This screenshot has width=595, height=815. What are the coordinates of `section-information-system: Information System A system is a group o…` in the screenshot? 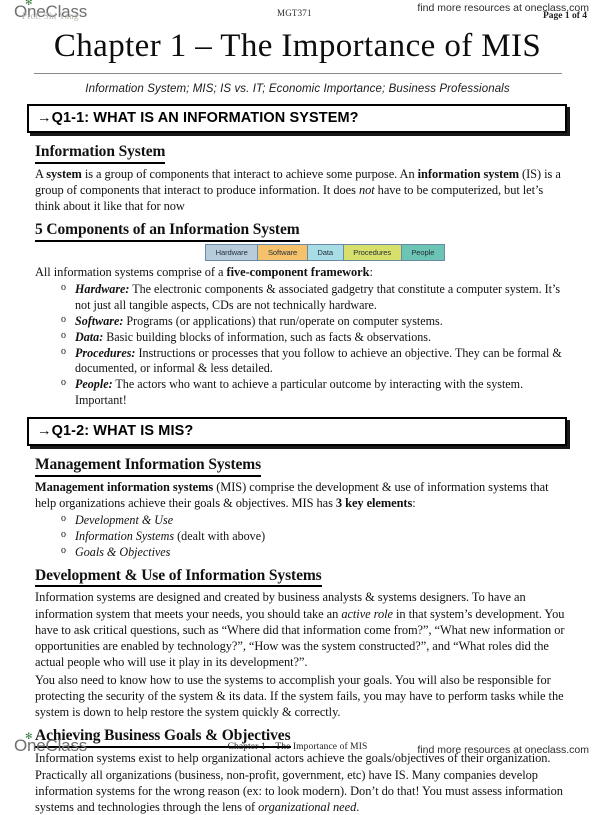 It's located at (297, 176).